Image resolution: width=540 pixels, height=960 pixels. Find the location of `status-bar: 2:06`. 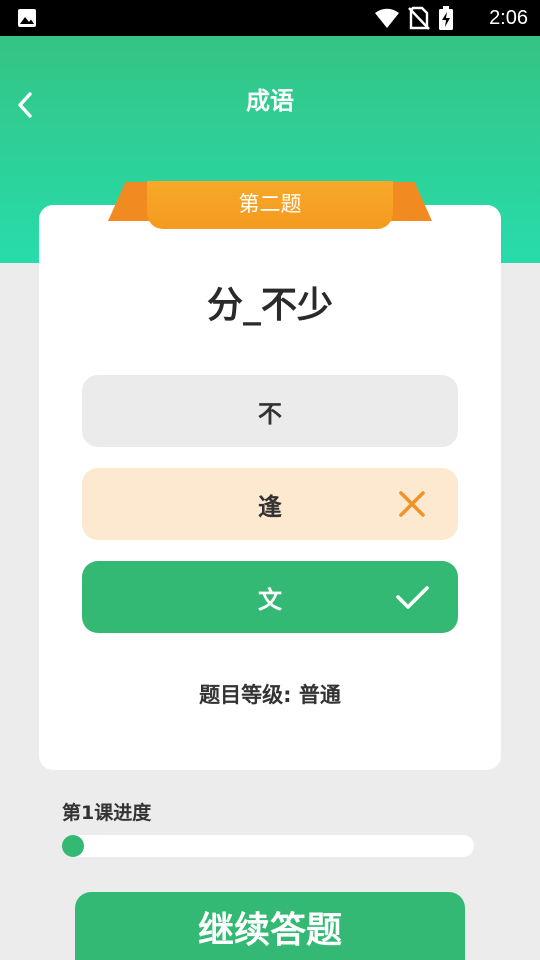

status-bar: 2:06 is located at coordinates (270, 18).